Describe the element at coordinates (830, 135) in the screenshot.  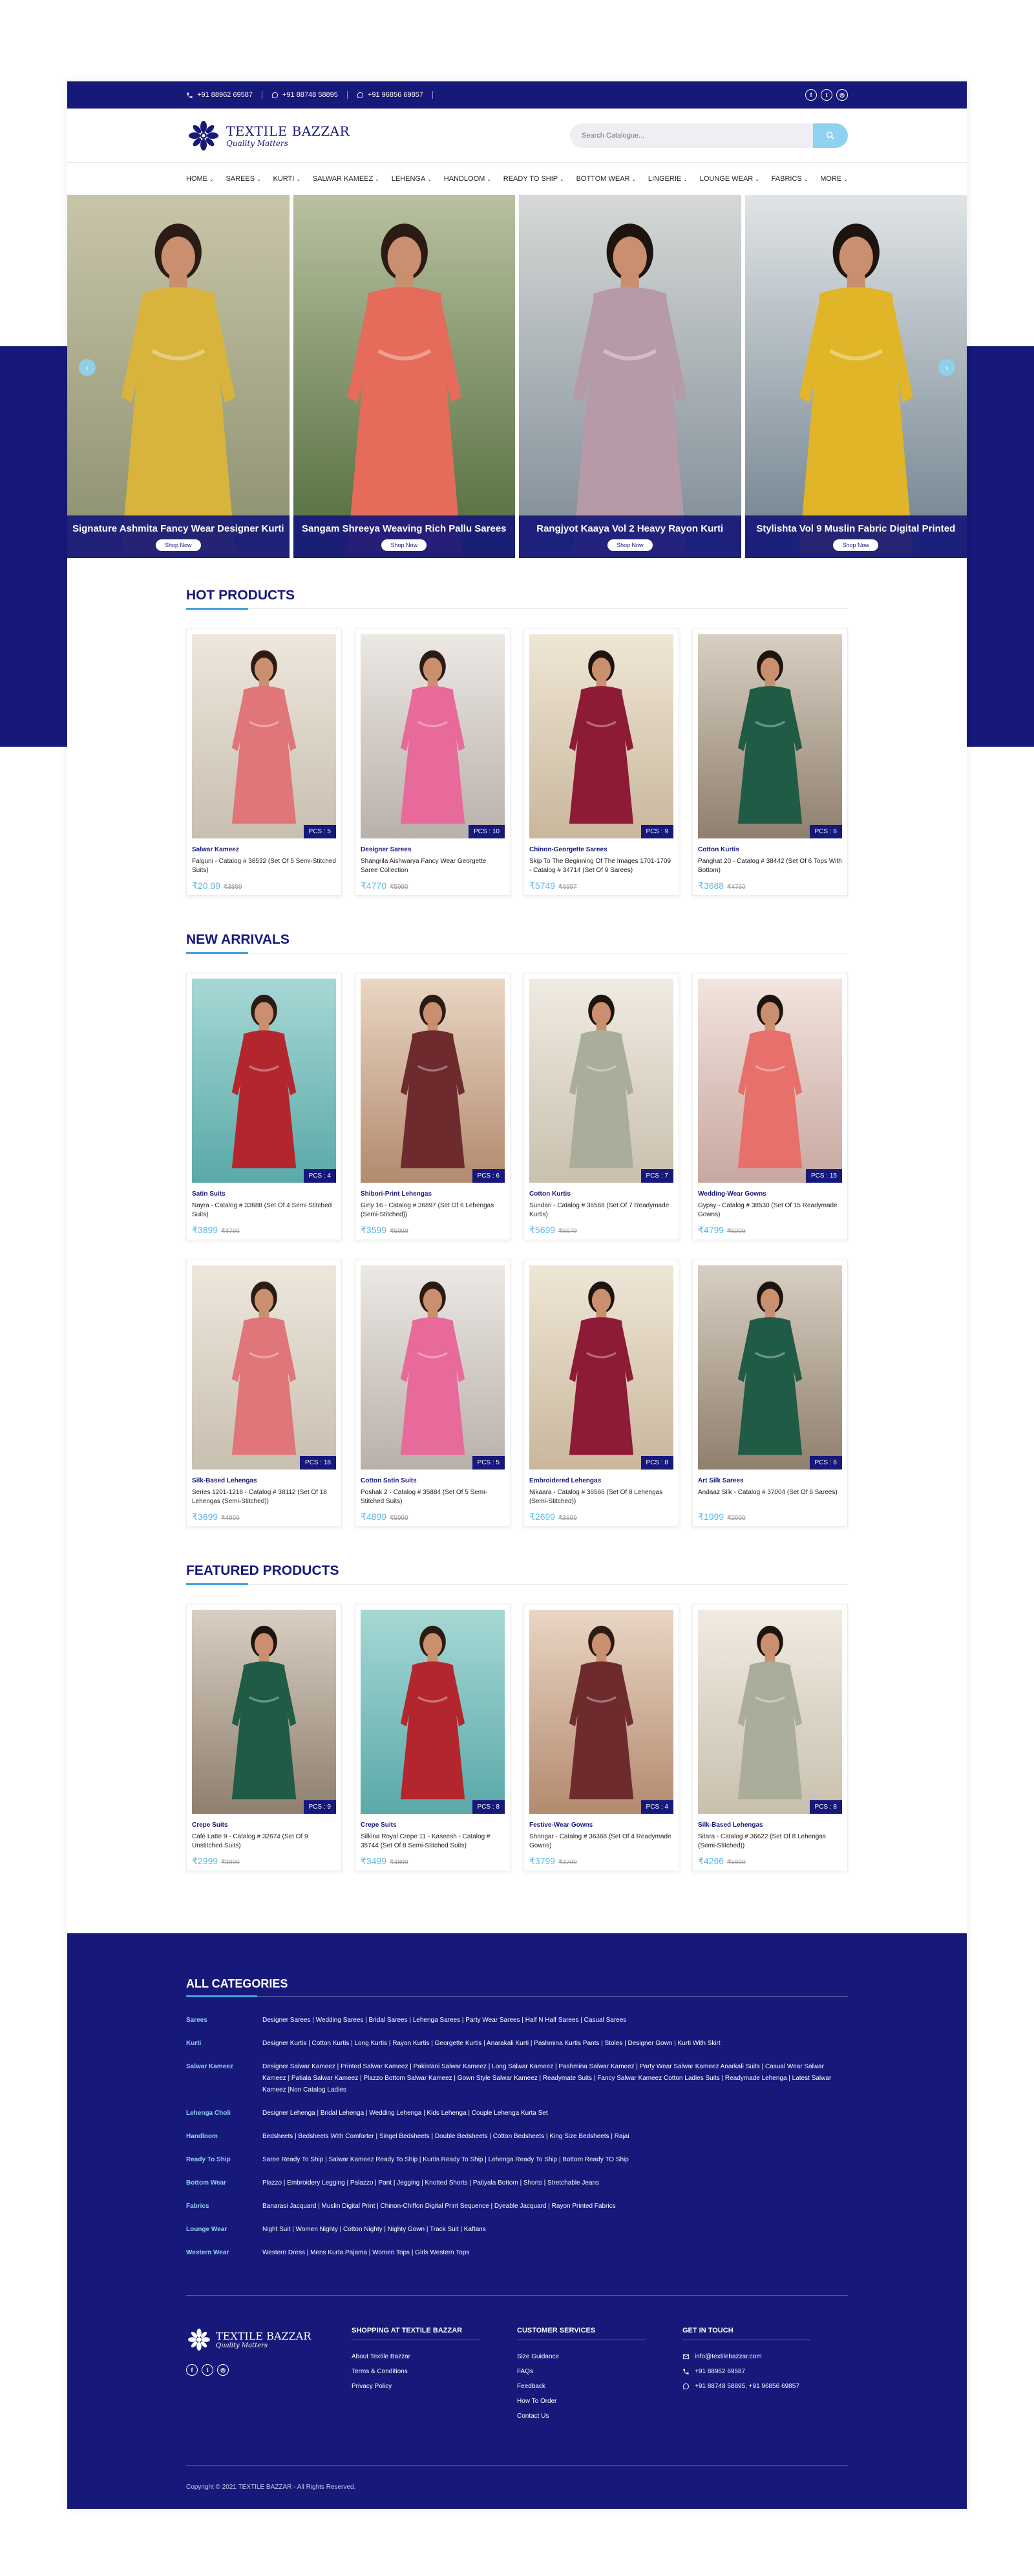
I see `search-button` at that location.